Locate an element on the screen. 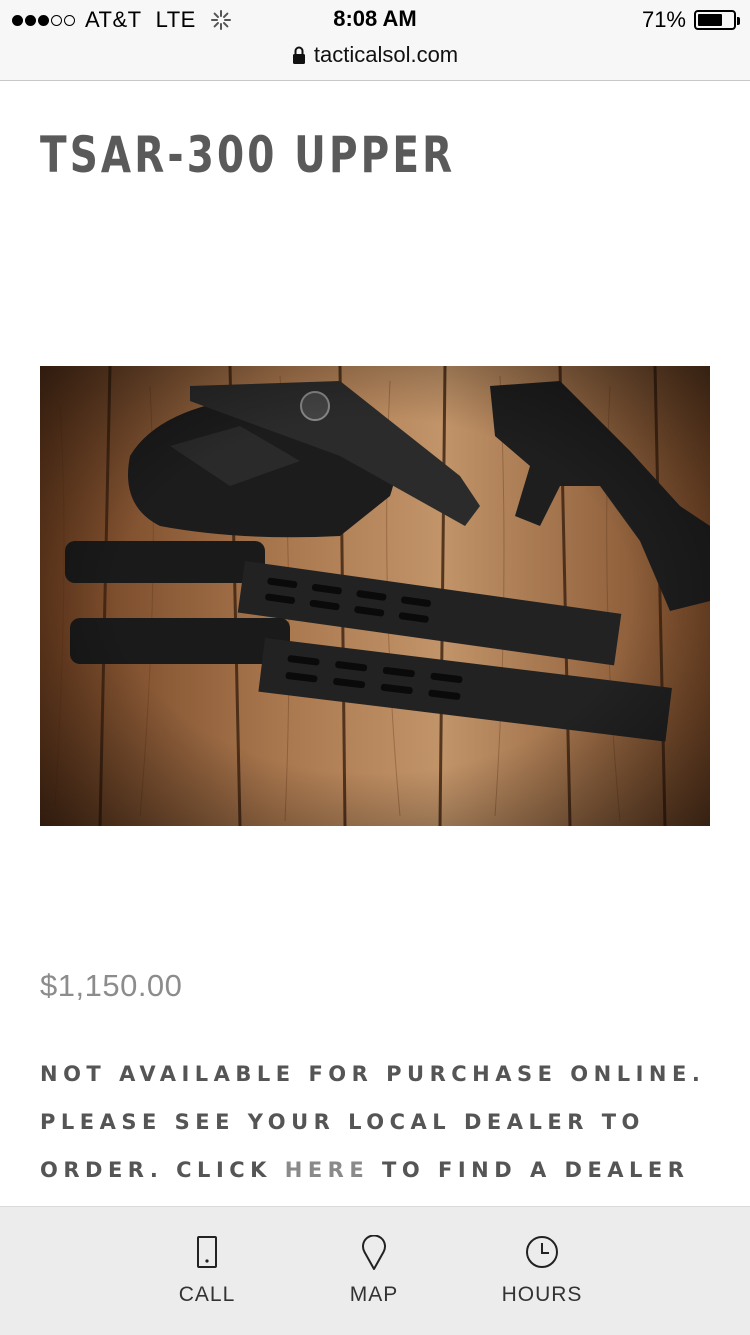  map-pin-icon is located at coordinates (374, 1252).